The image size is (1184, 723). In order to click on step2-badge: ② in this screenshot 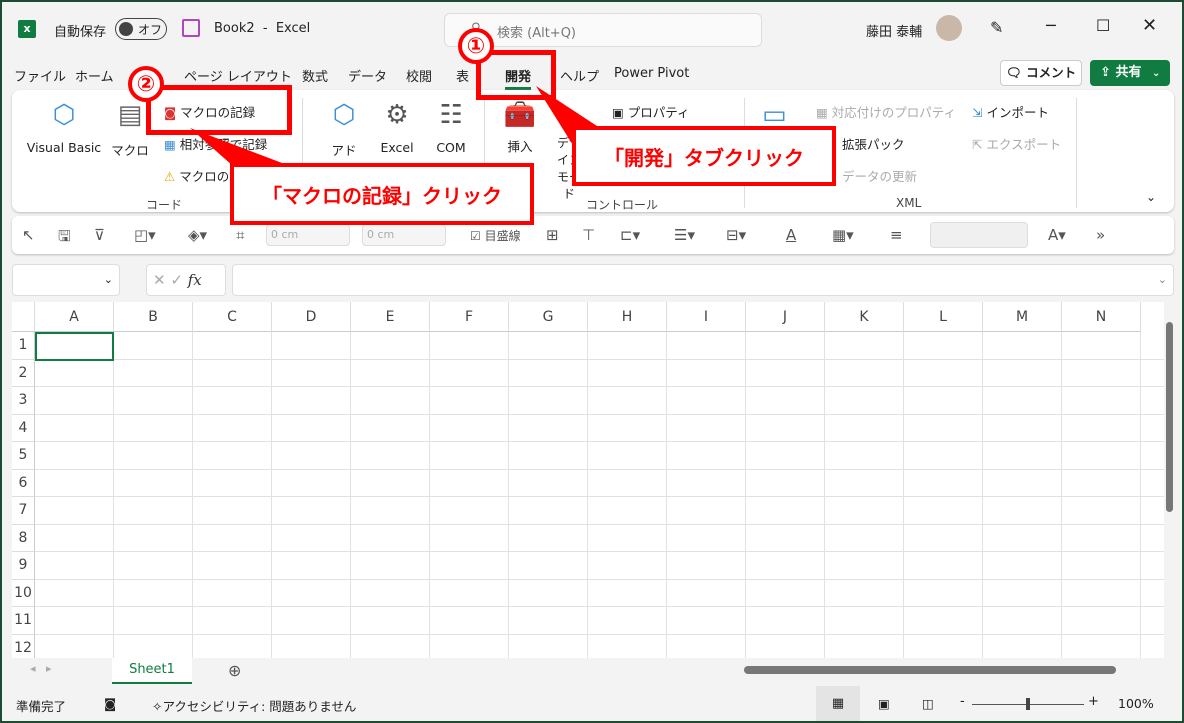, I will do `click(146, 84)`.